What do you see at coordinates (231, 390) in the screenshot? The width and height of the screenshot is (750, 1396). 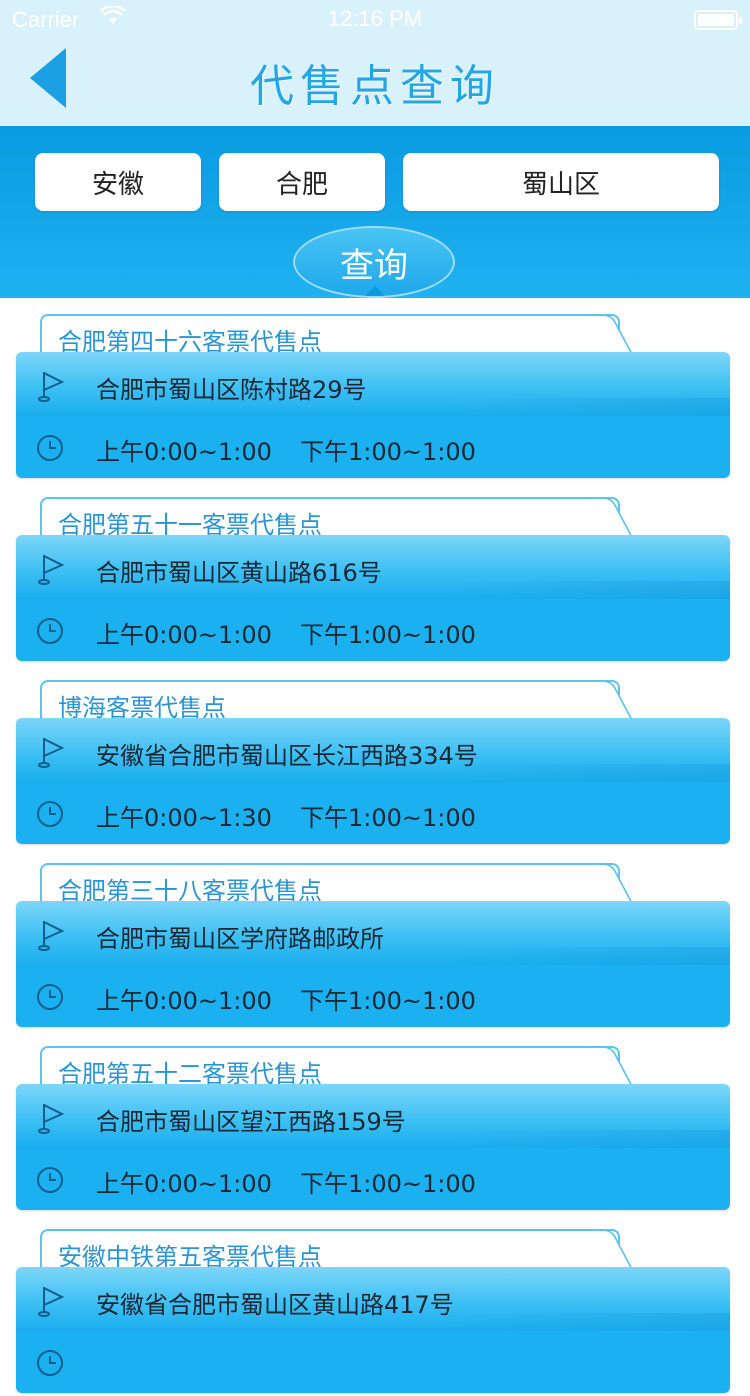 I see `location-address: 合肥市蜀山区陈村路29号` at bounding box center [231, 390].